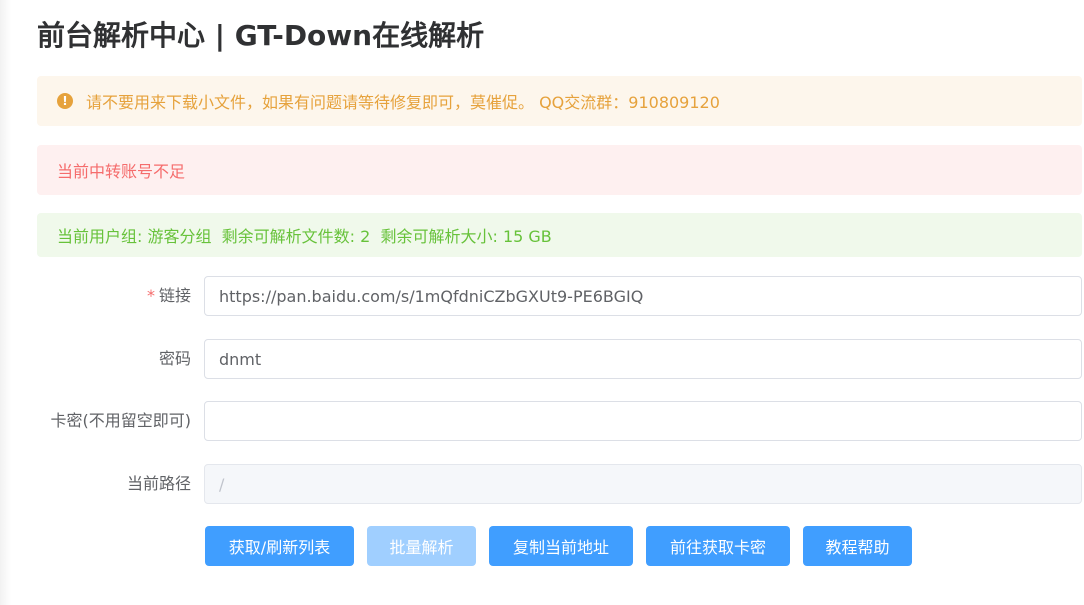 This screenshot has width=1084, height=605. What do you see at coordinates (114, 296) in the screenshot?
I see `link-label: * 链接` at bounding box center [114, 296].